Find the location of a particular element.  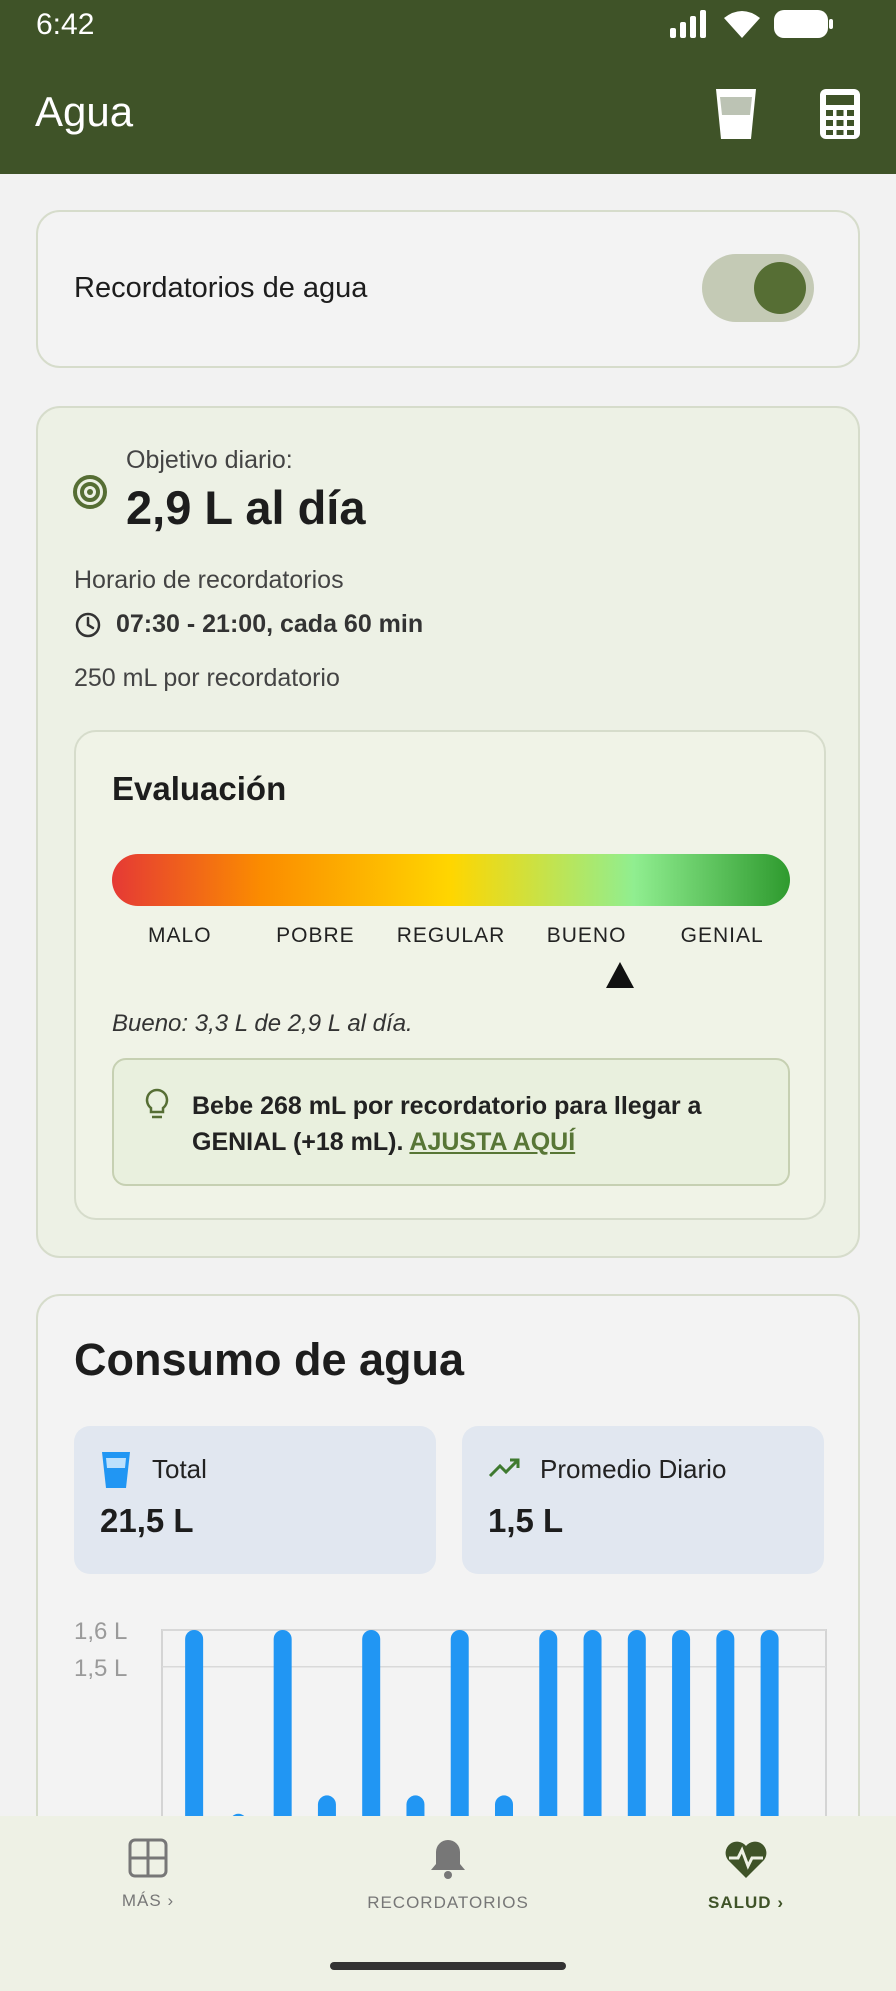

battery-icon is located at coordinates (803, 24).